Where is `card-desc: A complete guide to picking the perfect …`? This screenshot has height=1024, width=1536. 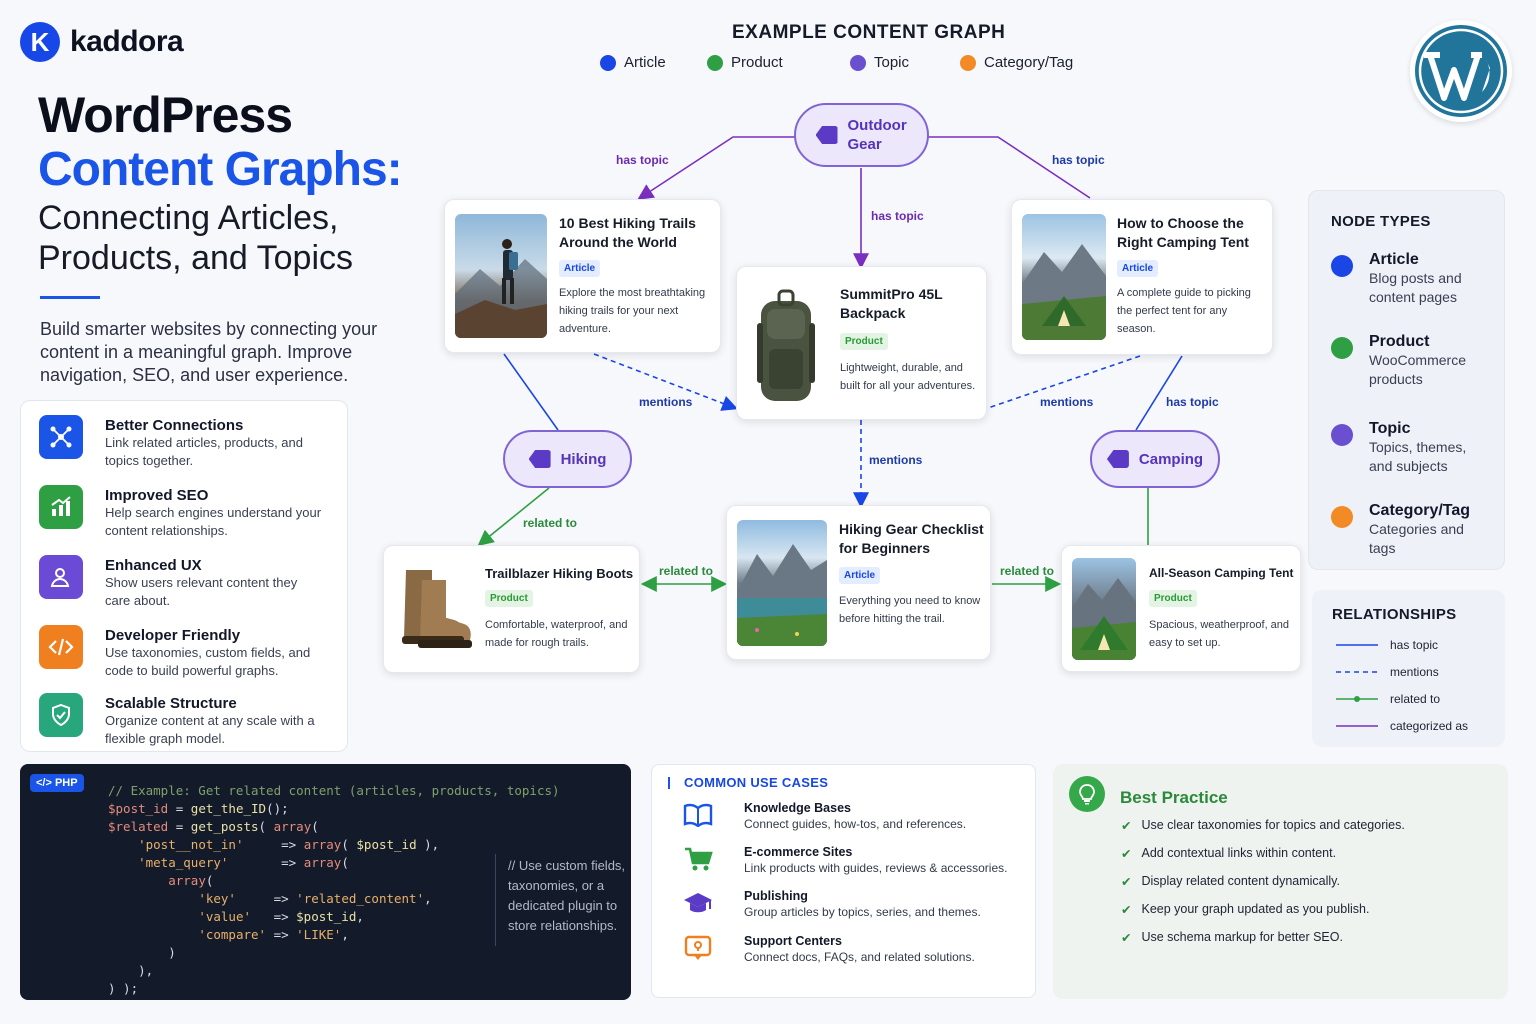
card-desc: A complete guide to picking the perfect … is located at coordinates (1184, 311).